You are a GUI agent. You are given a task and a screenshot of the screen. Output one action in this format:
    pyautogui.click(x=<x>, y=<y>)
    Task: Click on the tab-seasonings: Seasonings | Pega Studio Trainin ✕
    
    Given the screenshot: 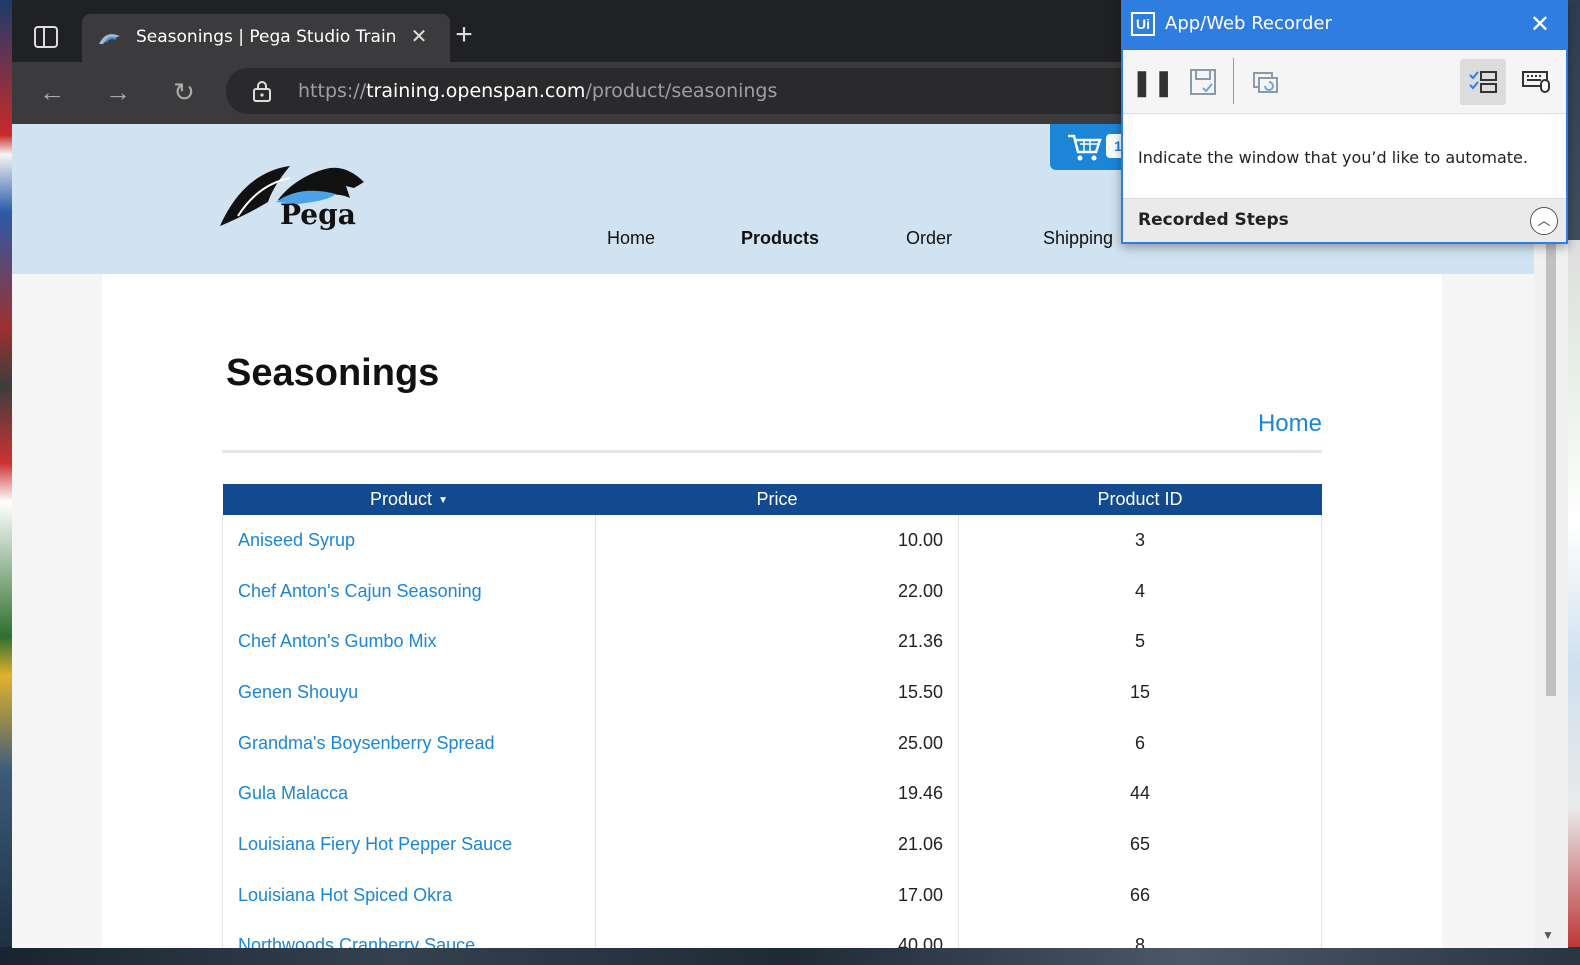 What is the action you would take?
    pyautogui.click(x=266, y=38)
    